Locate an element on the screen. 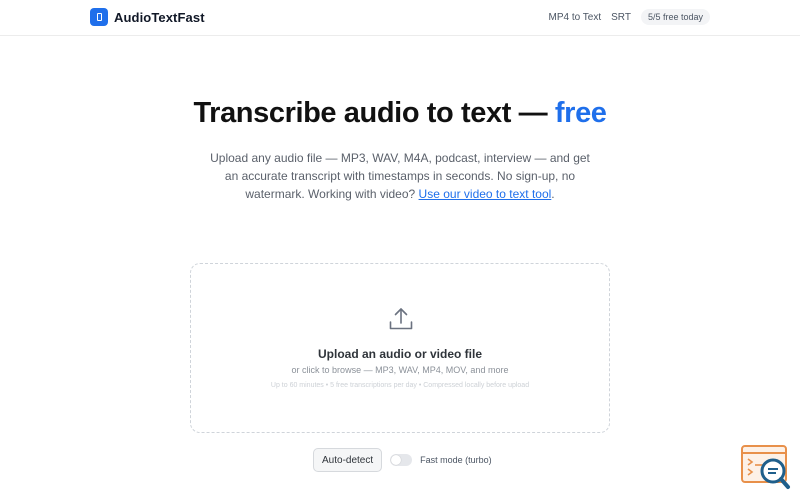  brand: AudioTextFast is located at coordinates (147, 17).